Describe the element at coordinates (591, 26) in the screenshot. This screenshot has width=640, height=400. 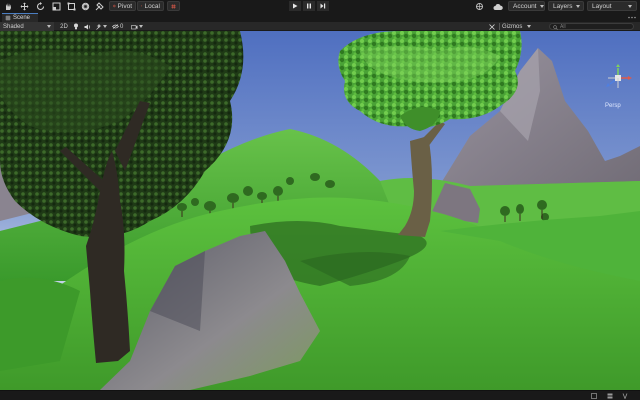
I see `hierarchy-search-input: All` at that location.